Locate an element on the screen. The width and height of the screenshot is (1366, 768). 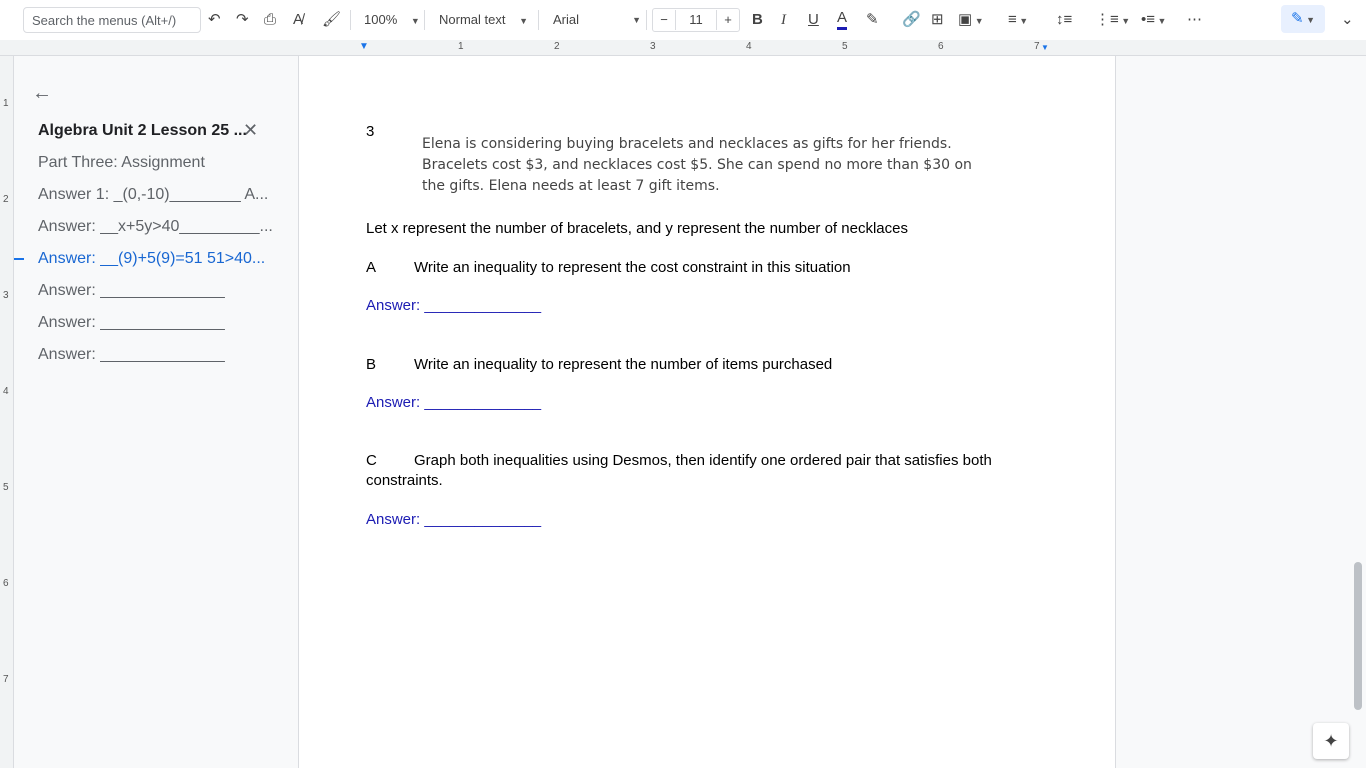
font-size-value: 11 is located at coordinates (696, 20).